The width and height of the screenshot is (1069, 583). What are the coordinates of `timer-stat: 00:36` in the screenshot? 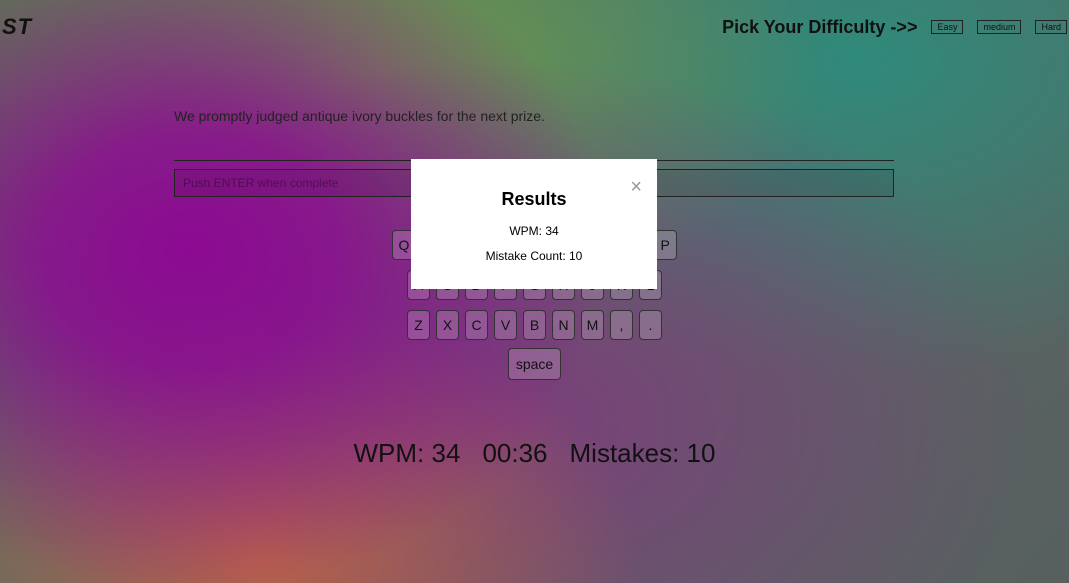 It's located at (515, 453).